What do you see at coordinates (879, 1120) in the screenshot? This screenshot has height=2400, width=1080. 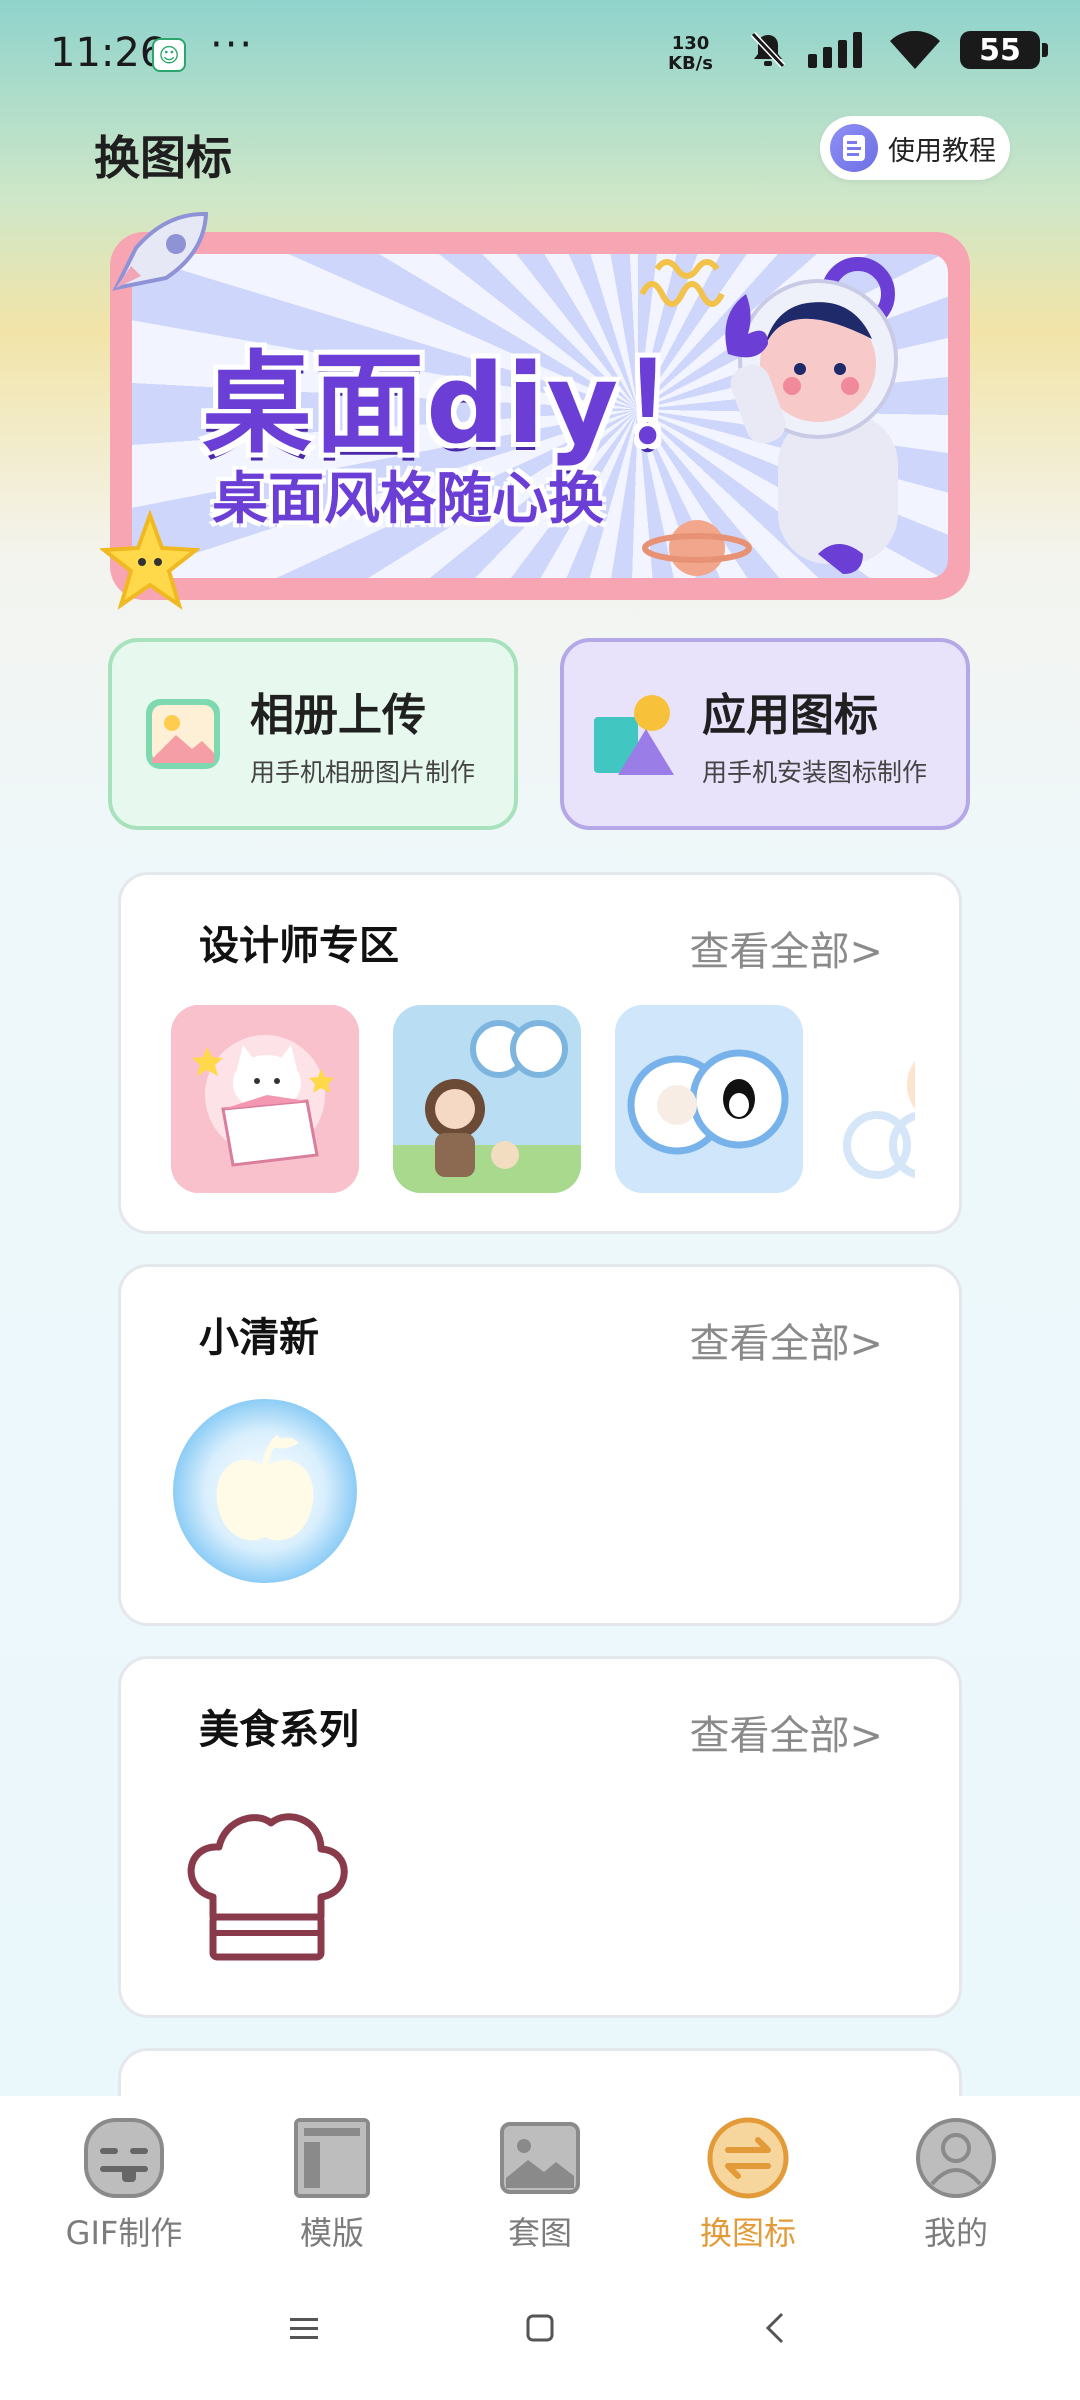 I see `fox-qq-icon` at bounding box center [879, 1120].